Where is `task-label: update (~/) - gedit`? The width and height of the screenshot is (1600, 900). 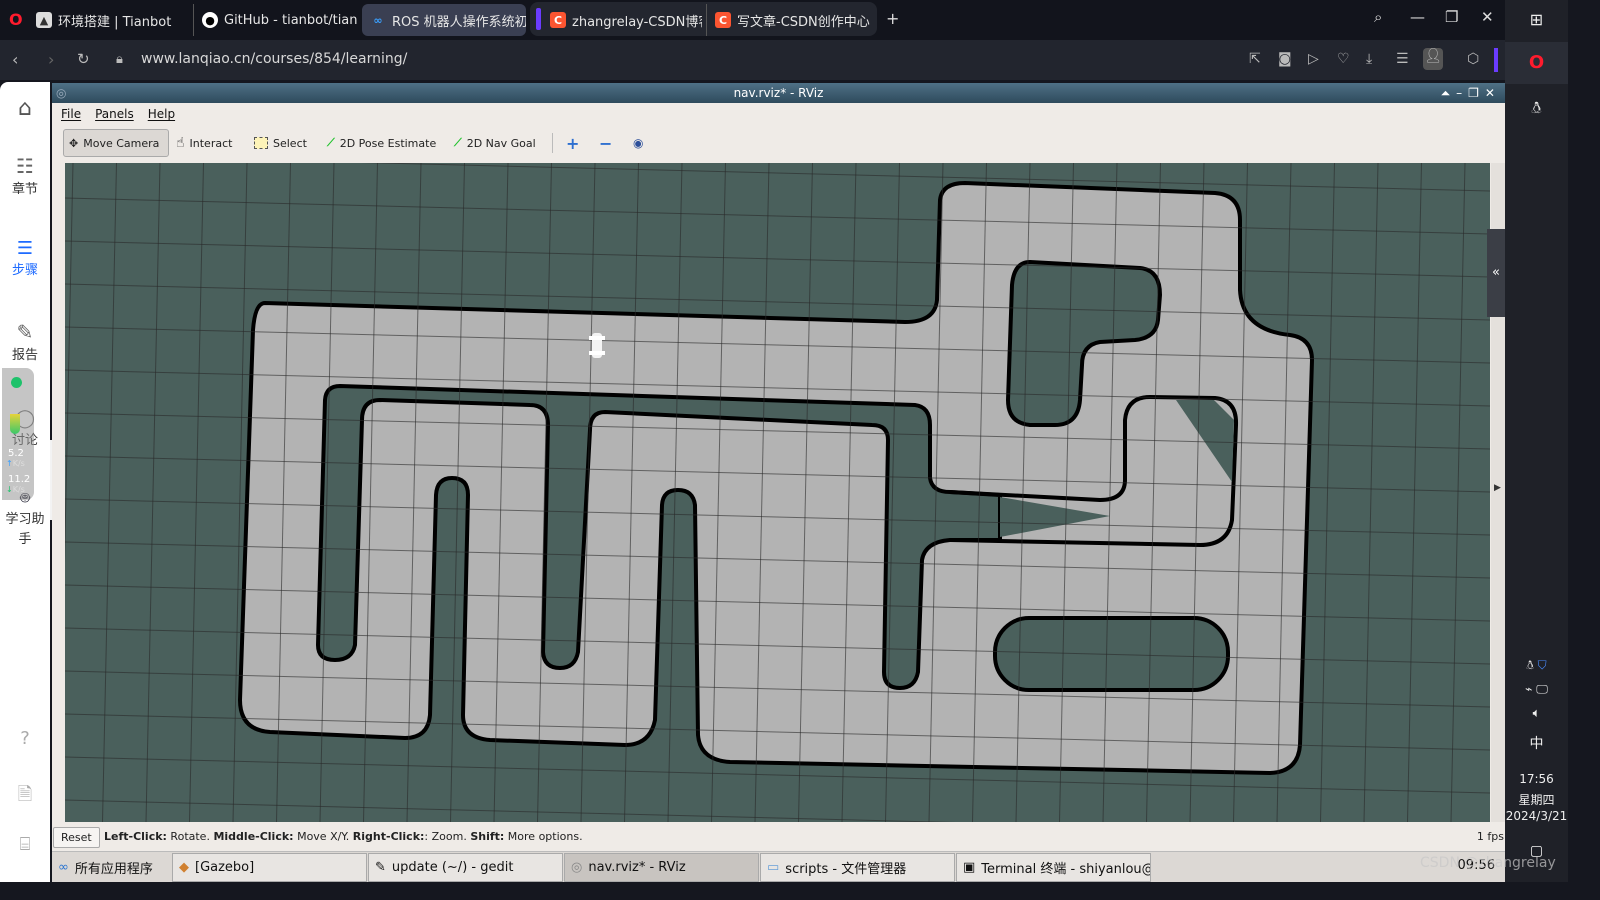
task-label: update (~/) - gedit is located at coordinates (452, 867).